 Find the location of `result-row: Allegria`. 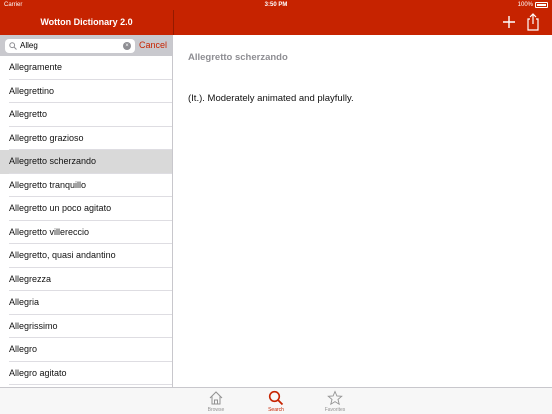

result-row: Allegria is located at coordinates (86, 303).